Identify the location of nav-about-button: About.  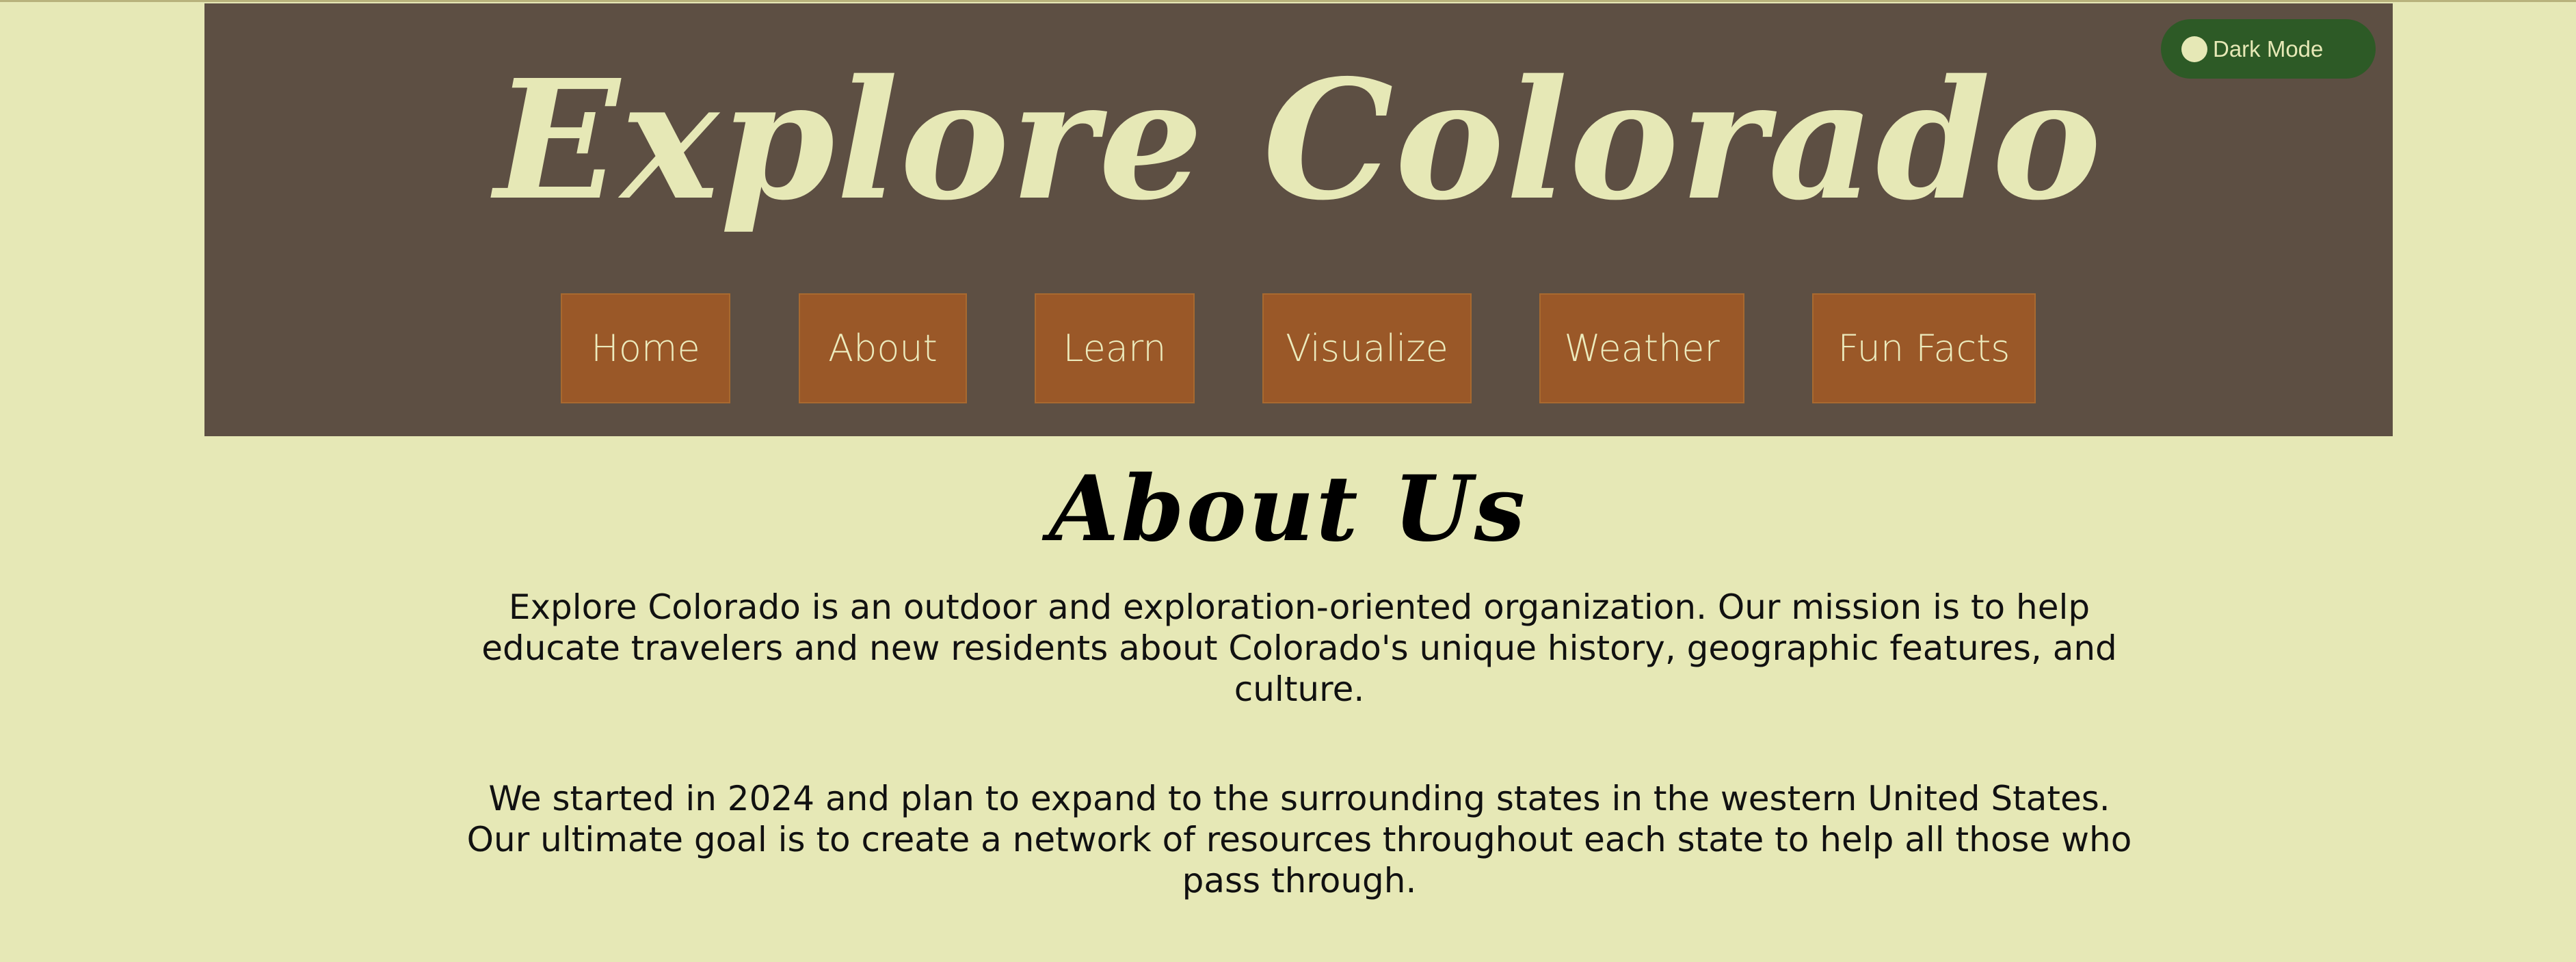
(883, 348).